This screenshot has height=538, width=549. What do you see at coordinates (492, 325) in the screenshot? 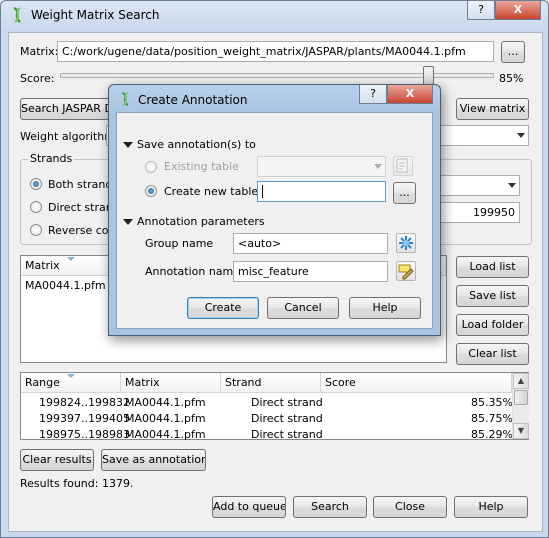
I see `load-folder-button: Load folder` at bounding box center [492, 325].